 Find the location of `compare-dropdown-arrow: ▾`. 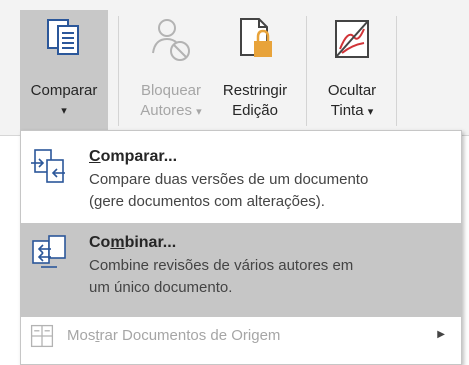

compare-dropdown-arrow: ▾ is located at coordinates (64, 111).